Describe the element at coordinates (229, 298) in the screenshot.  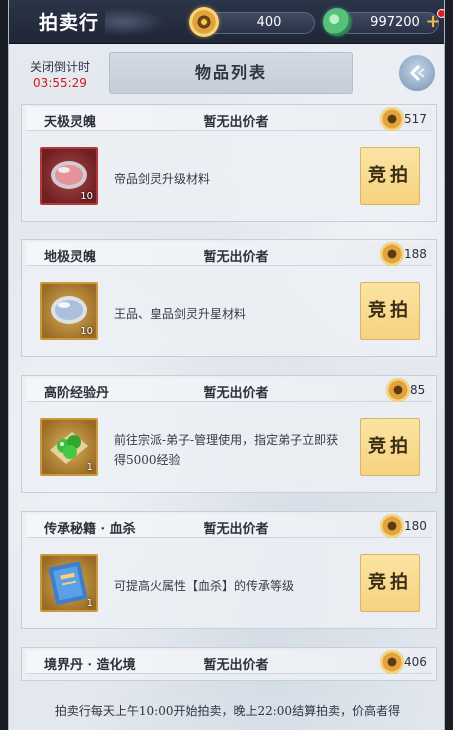
I see `auction-item-2: 地极灵魄 暂无出价者 188 10 王品、皇品剑灵升星材料 竞拍` at that location.